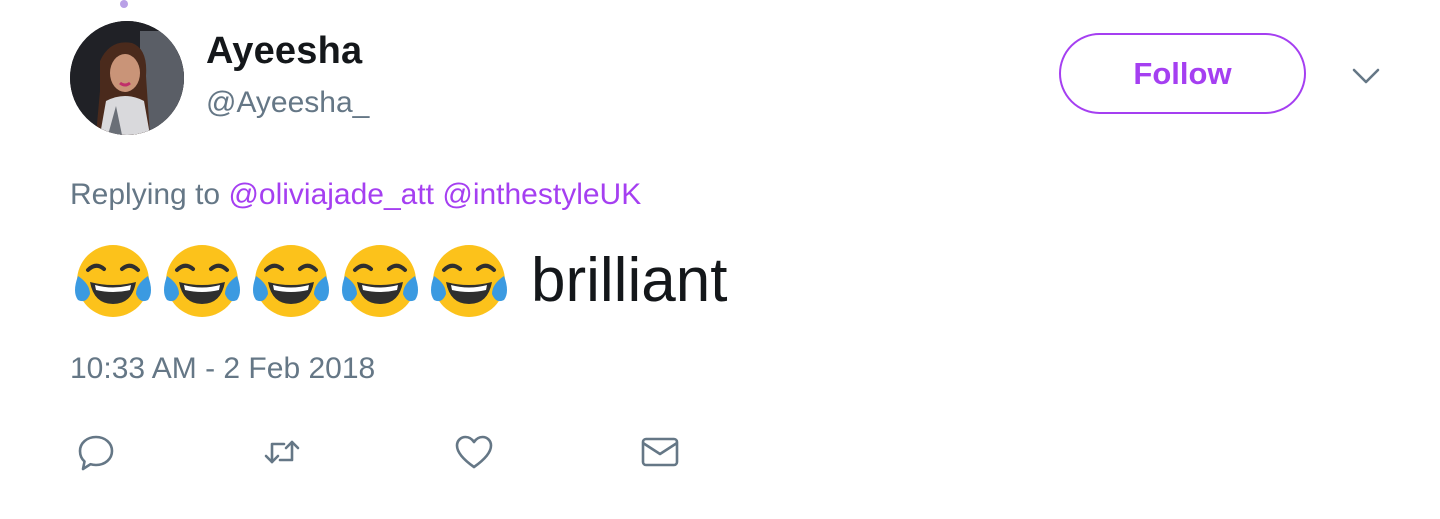 The image size is (1440, 519). Describe the element at coordinates (284, 51) in the screenshot. I see `display-name: Ayeesha` at that location.